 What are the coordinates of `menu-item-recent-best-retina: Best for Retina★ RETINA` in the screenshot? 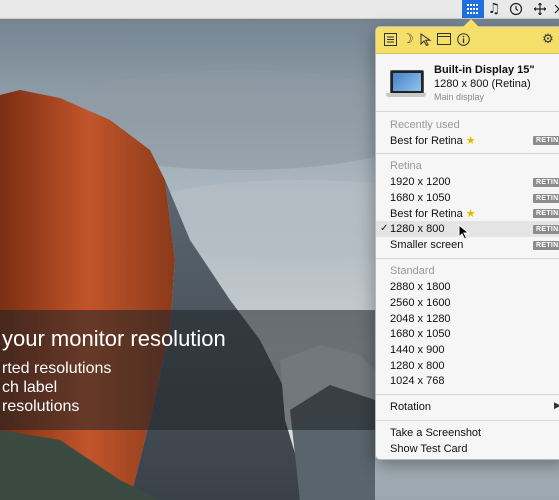 It's located at (467, 140).